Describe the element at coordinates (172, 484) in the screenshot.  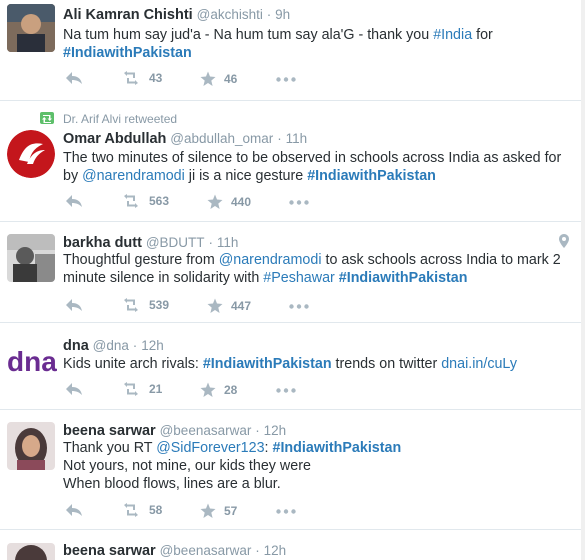
I see `text-segment: When blood flows, lines are a blur.` at that location.